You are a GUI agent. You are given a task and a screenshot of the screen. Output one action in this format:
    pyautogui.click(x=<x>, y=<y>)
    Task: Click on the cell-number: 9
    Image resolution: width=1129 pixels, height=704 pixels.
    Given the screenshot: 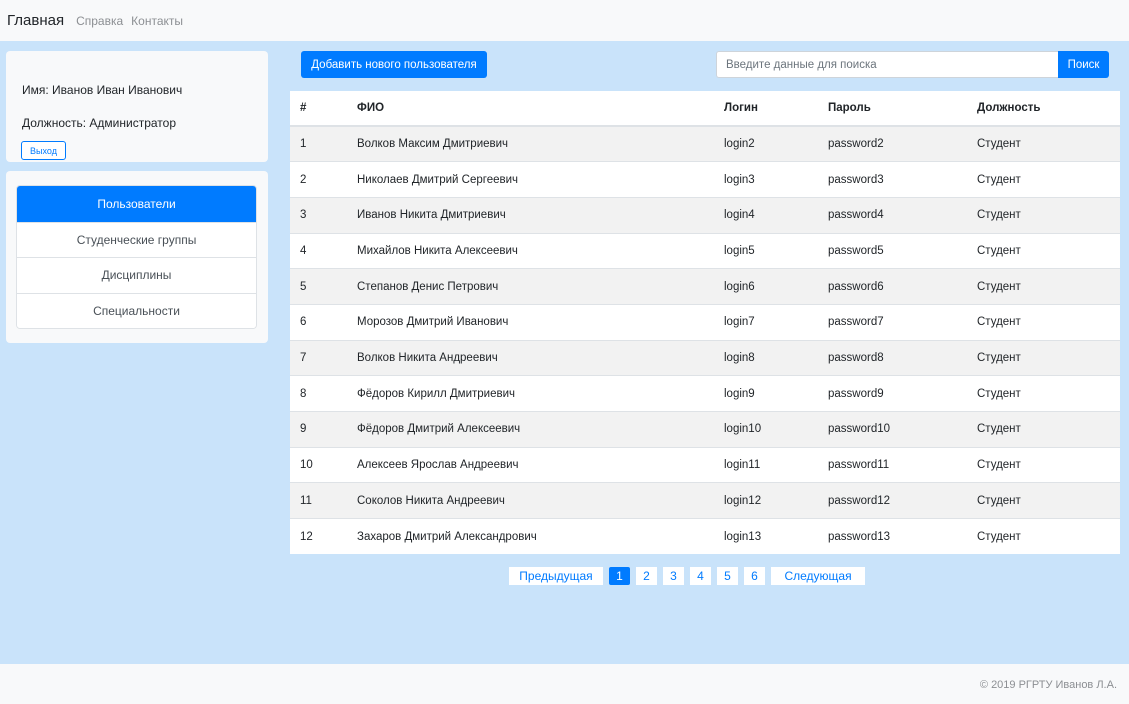 What is the action you would take?
    pyautogui.click(x=318, y=429)
    